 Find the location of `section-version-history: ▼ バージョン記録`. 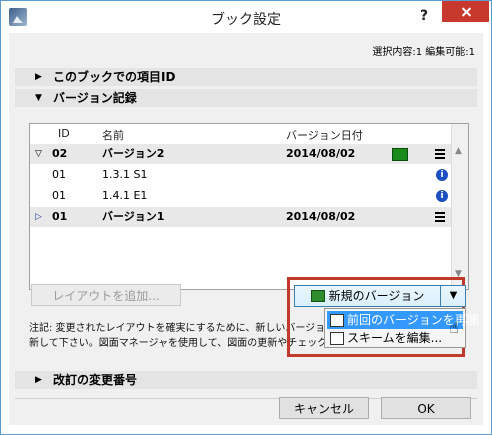

section-version-history: ▼ バージョン記録 is located at coordinates (246, 98).